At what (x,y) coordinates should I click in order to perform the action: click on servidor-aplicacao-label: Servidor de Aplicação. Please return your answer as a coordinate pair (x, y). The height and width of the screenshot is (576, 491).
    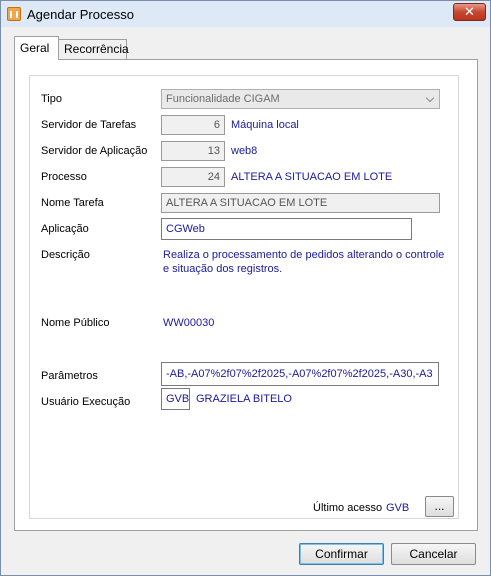
    Looking at the image, I should click on (94, 151).